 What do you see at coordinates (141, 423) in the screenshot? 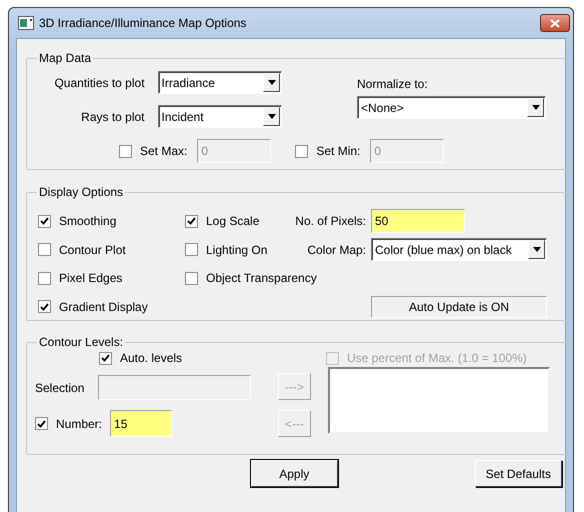
I see `input-field: 15` at bounding box center [141, 423].